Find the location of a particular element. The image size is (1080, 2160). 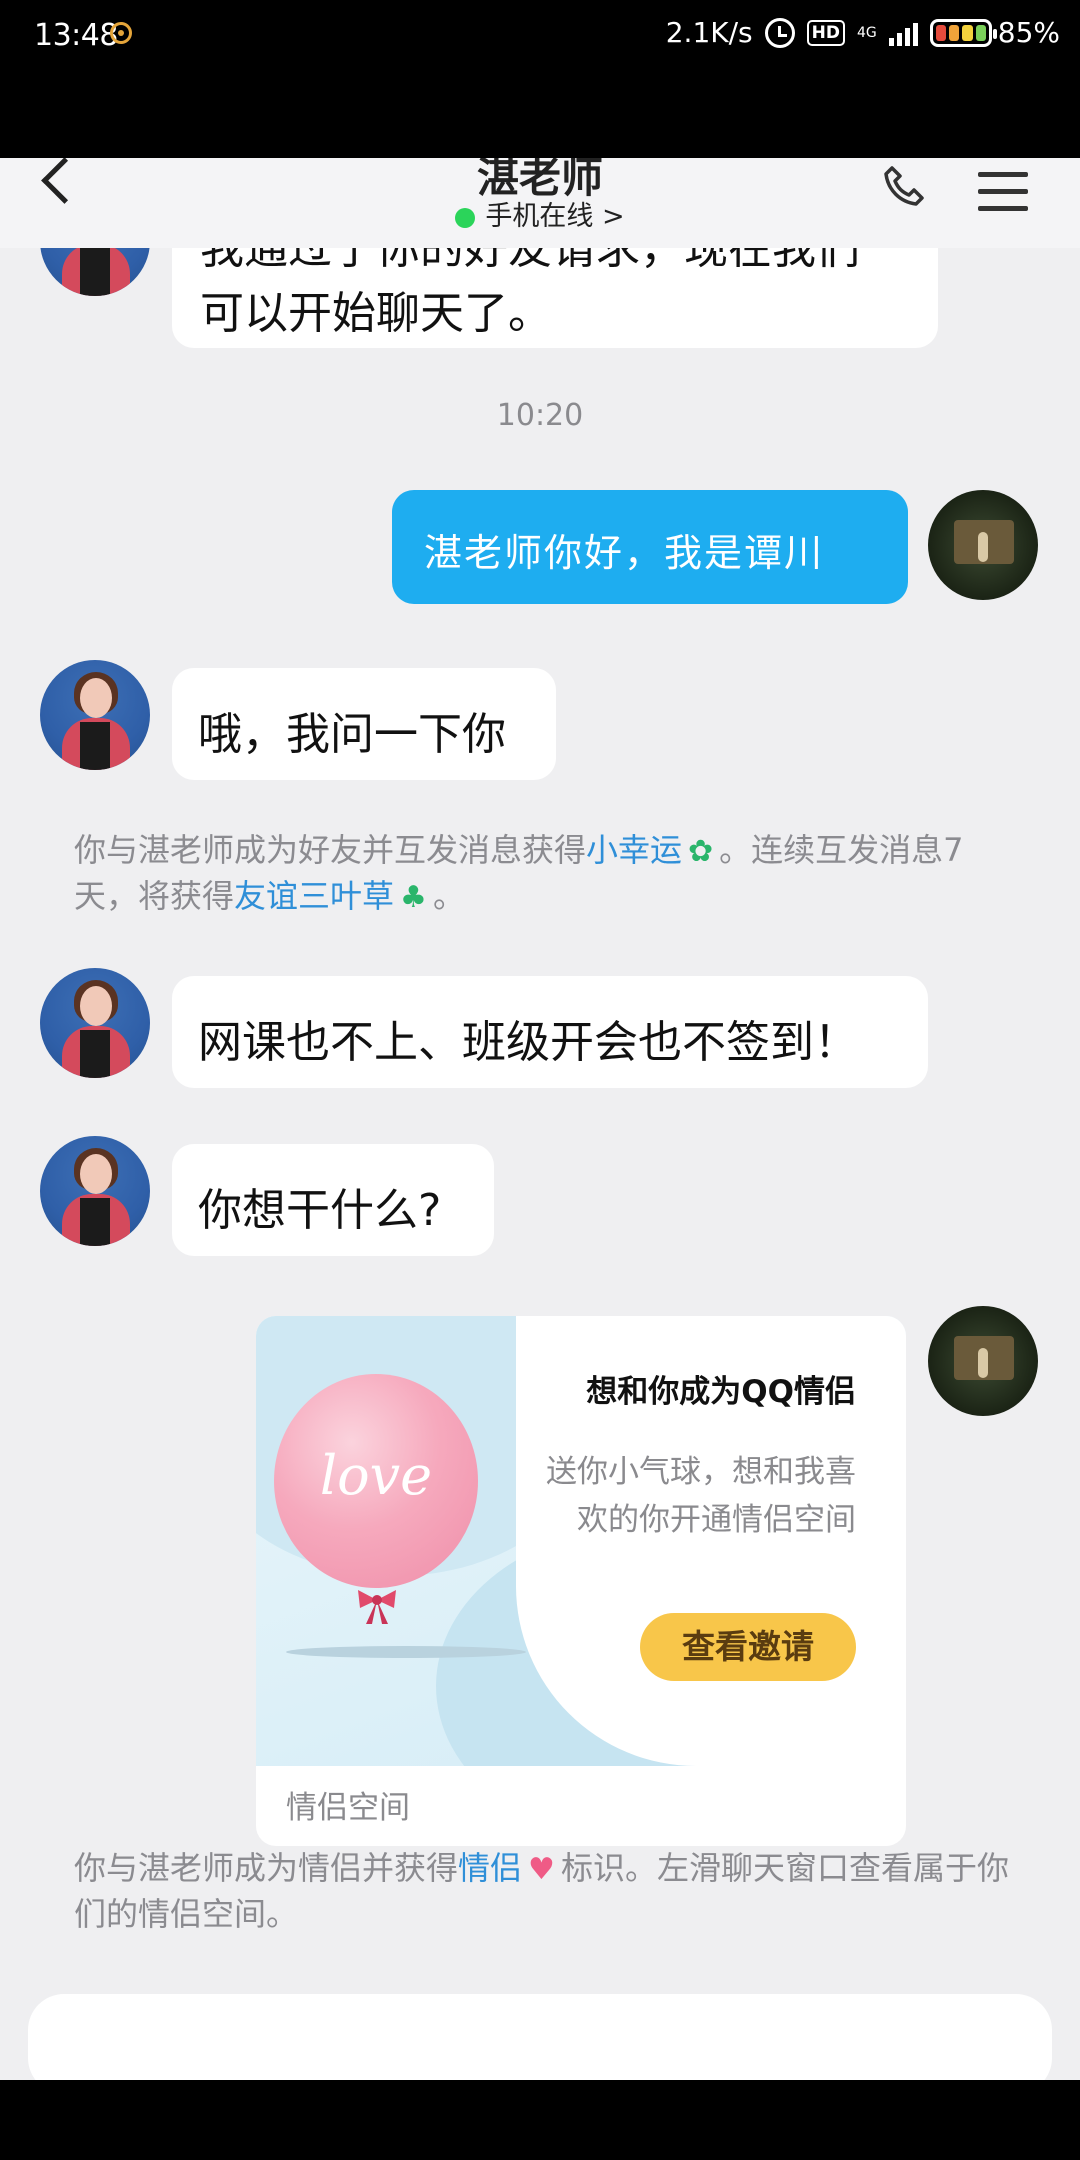

message-text: 湛老师你好，我是谭川 is located at coordinates (624, 553).